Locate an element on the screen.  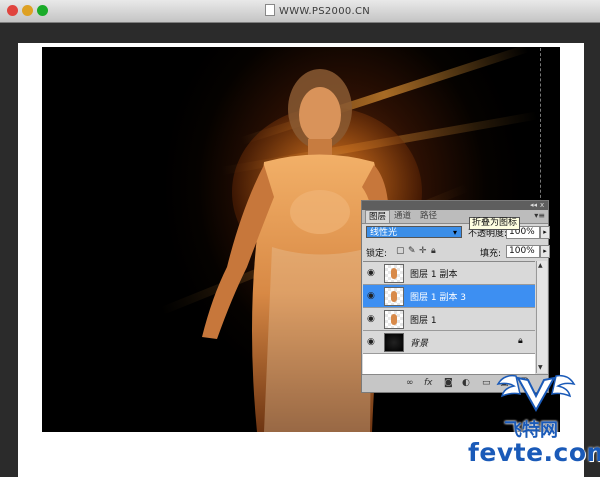
lock-transparency-icon: ▢ is located at coordinates (400, 251).